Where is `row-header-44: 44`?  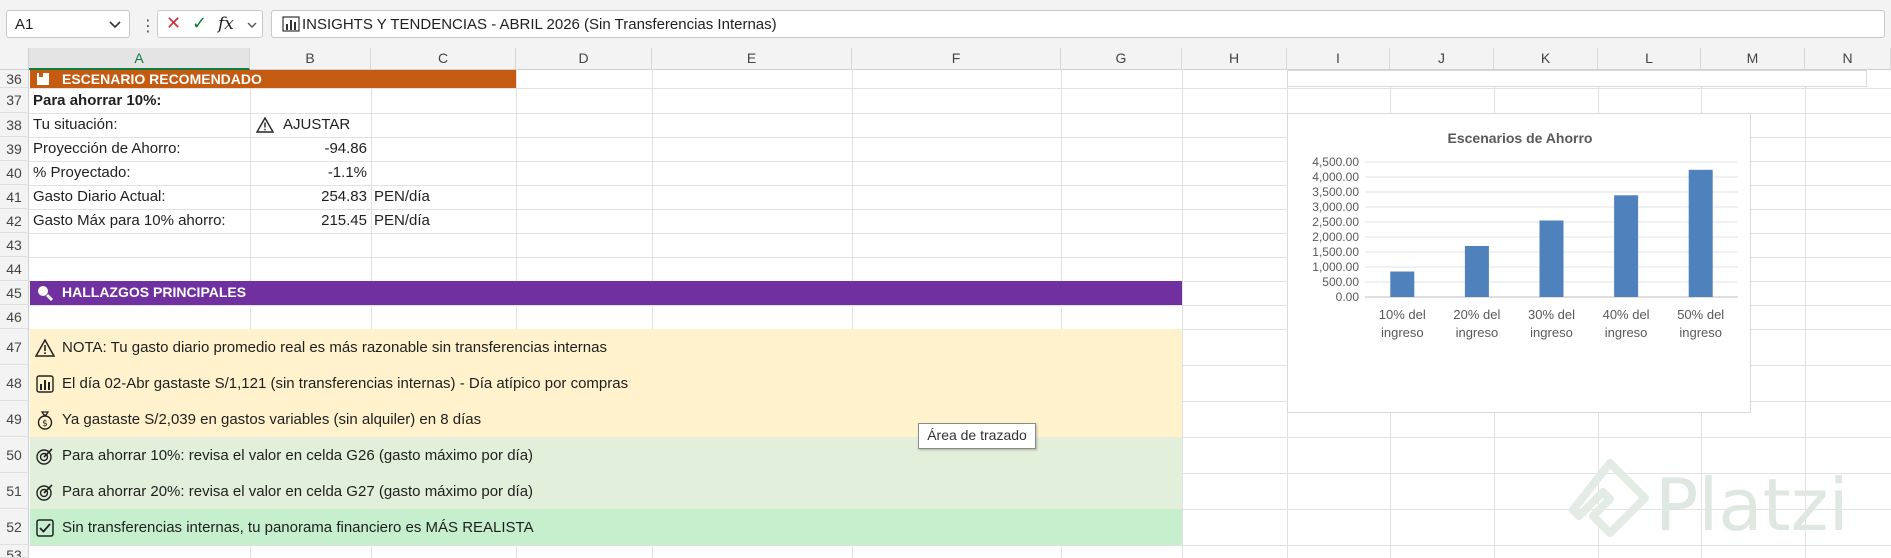 row-header-44: 44 is located at coordinates (14, 269).